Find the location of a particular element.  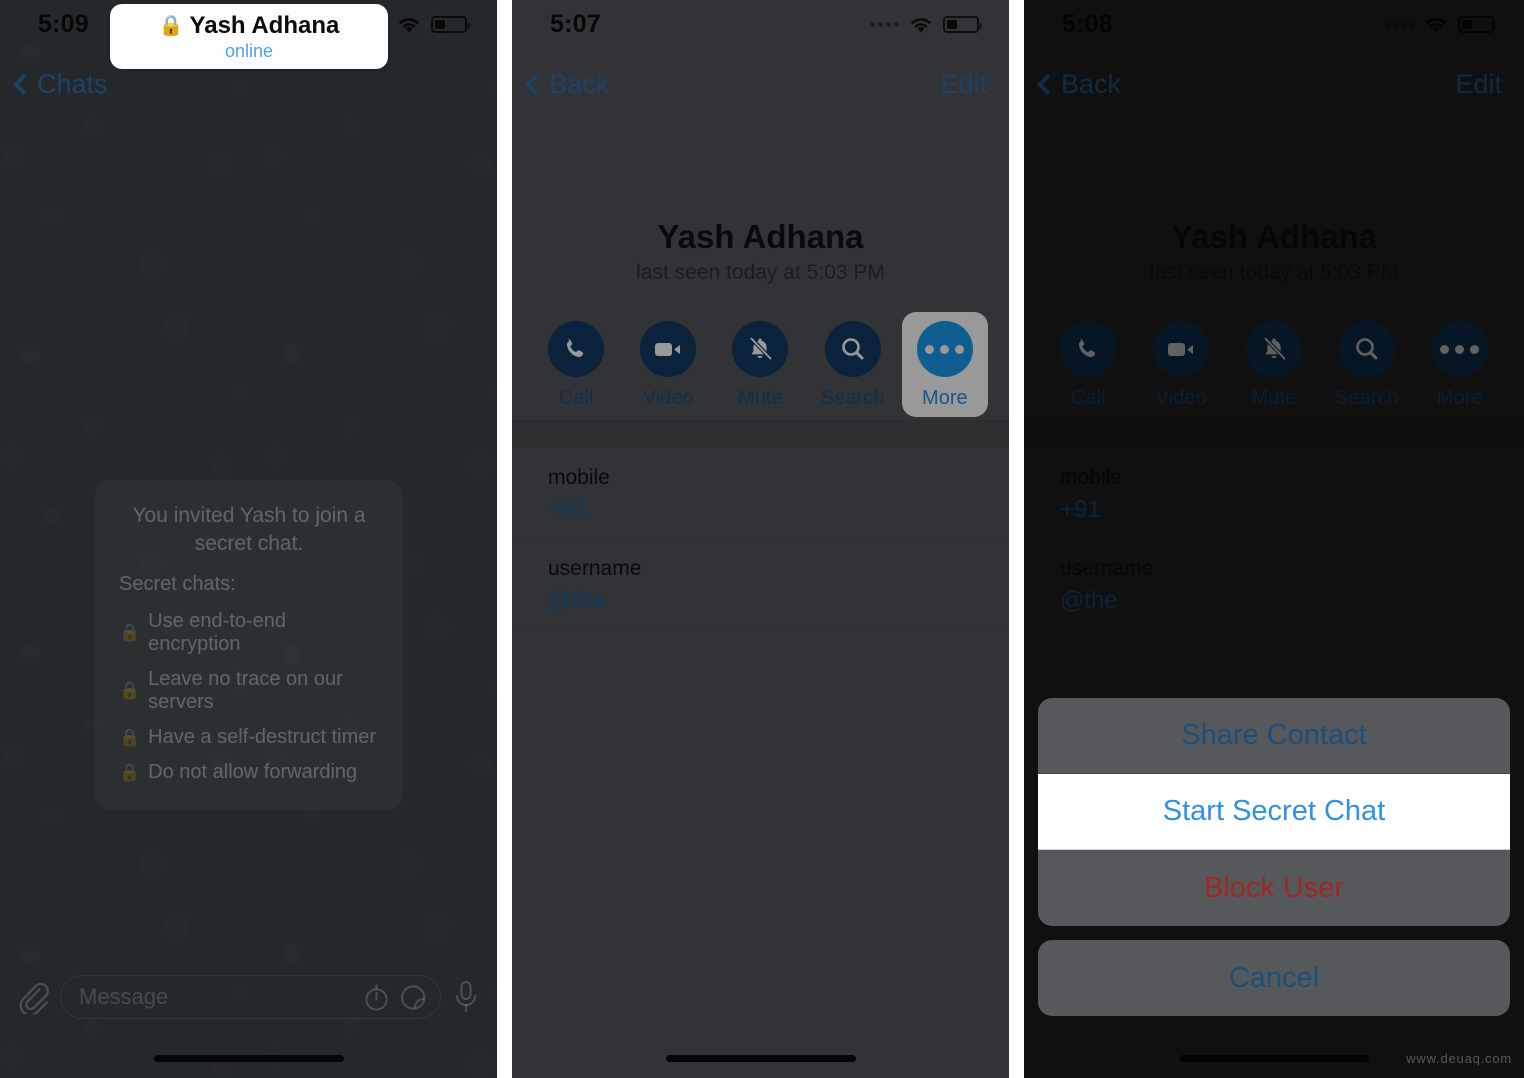

bell-slash-icon is located at coordinates (1273, 349).